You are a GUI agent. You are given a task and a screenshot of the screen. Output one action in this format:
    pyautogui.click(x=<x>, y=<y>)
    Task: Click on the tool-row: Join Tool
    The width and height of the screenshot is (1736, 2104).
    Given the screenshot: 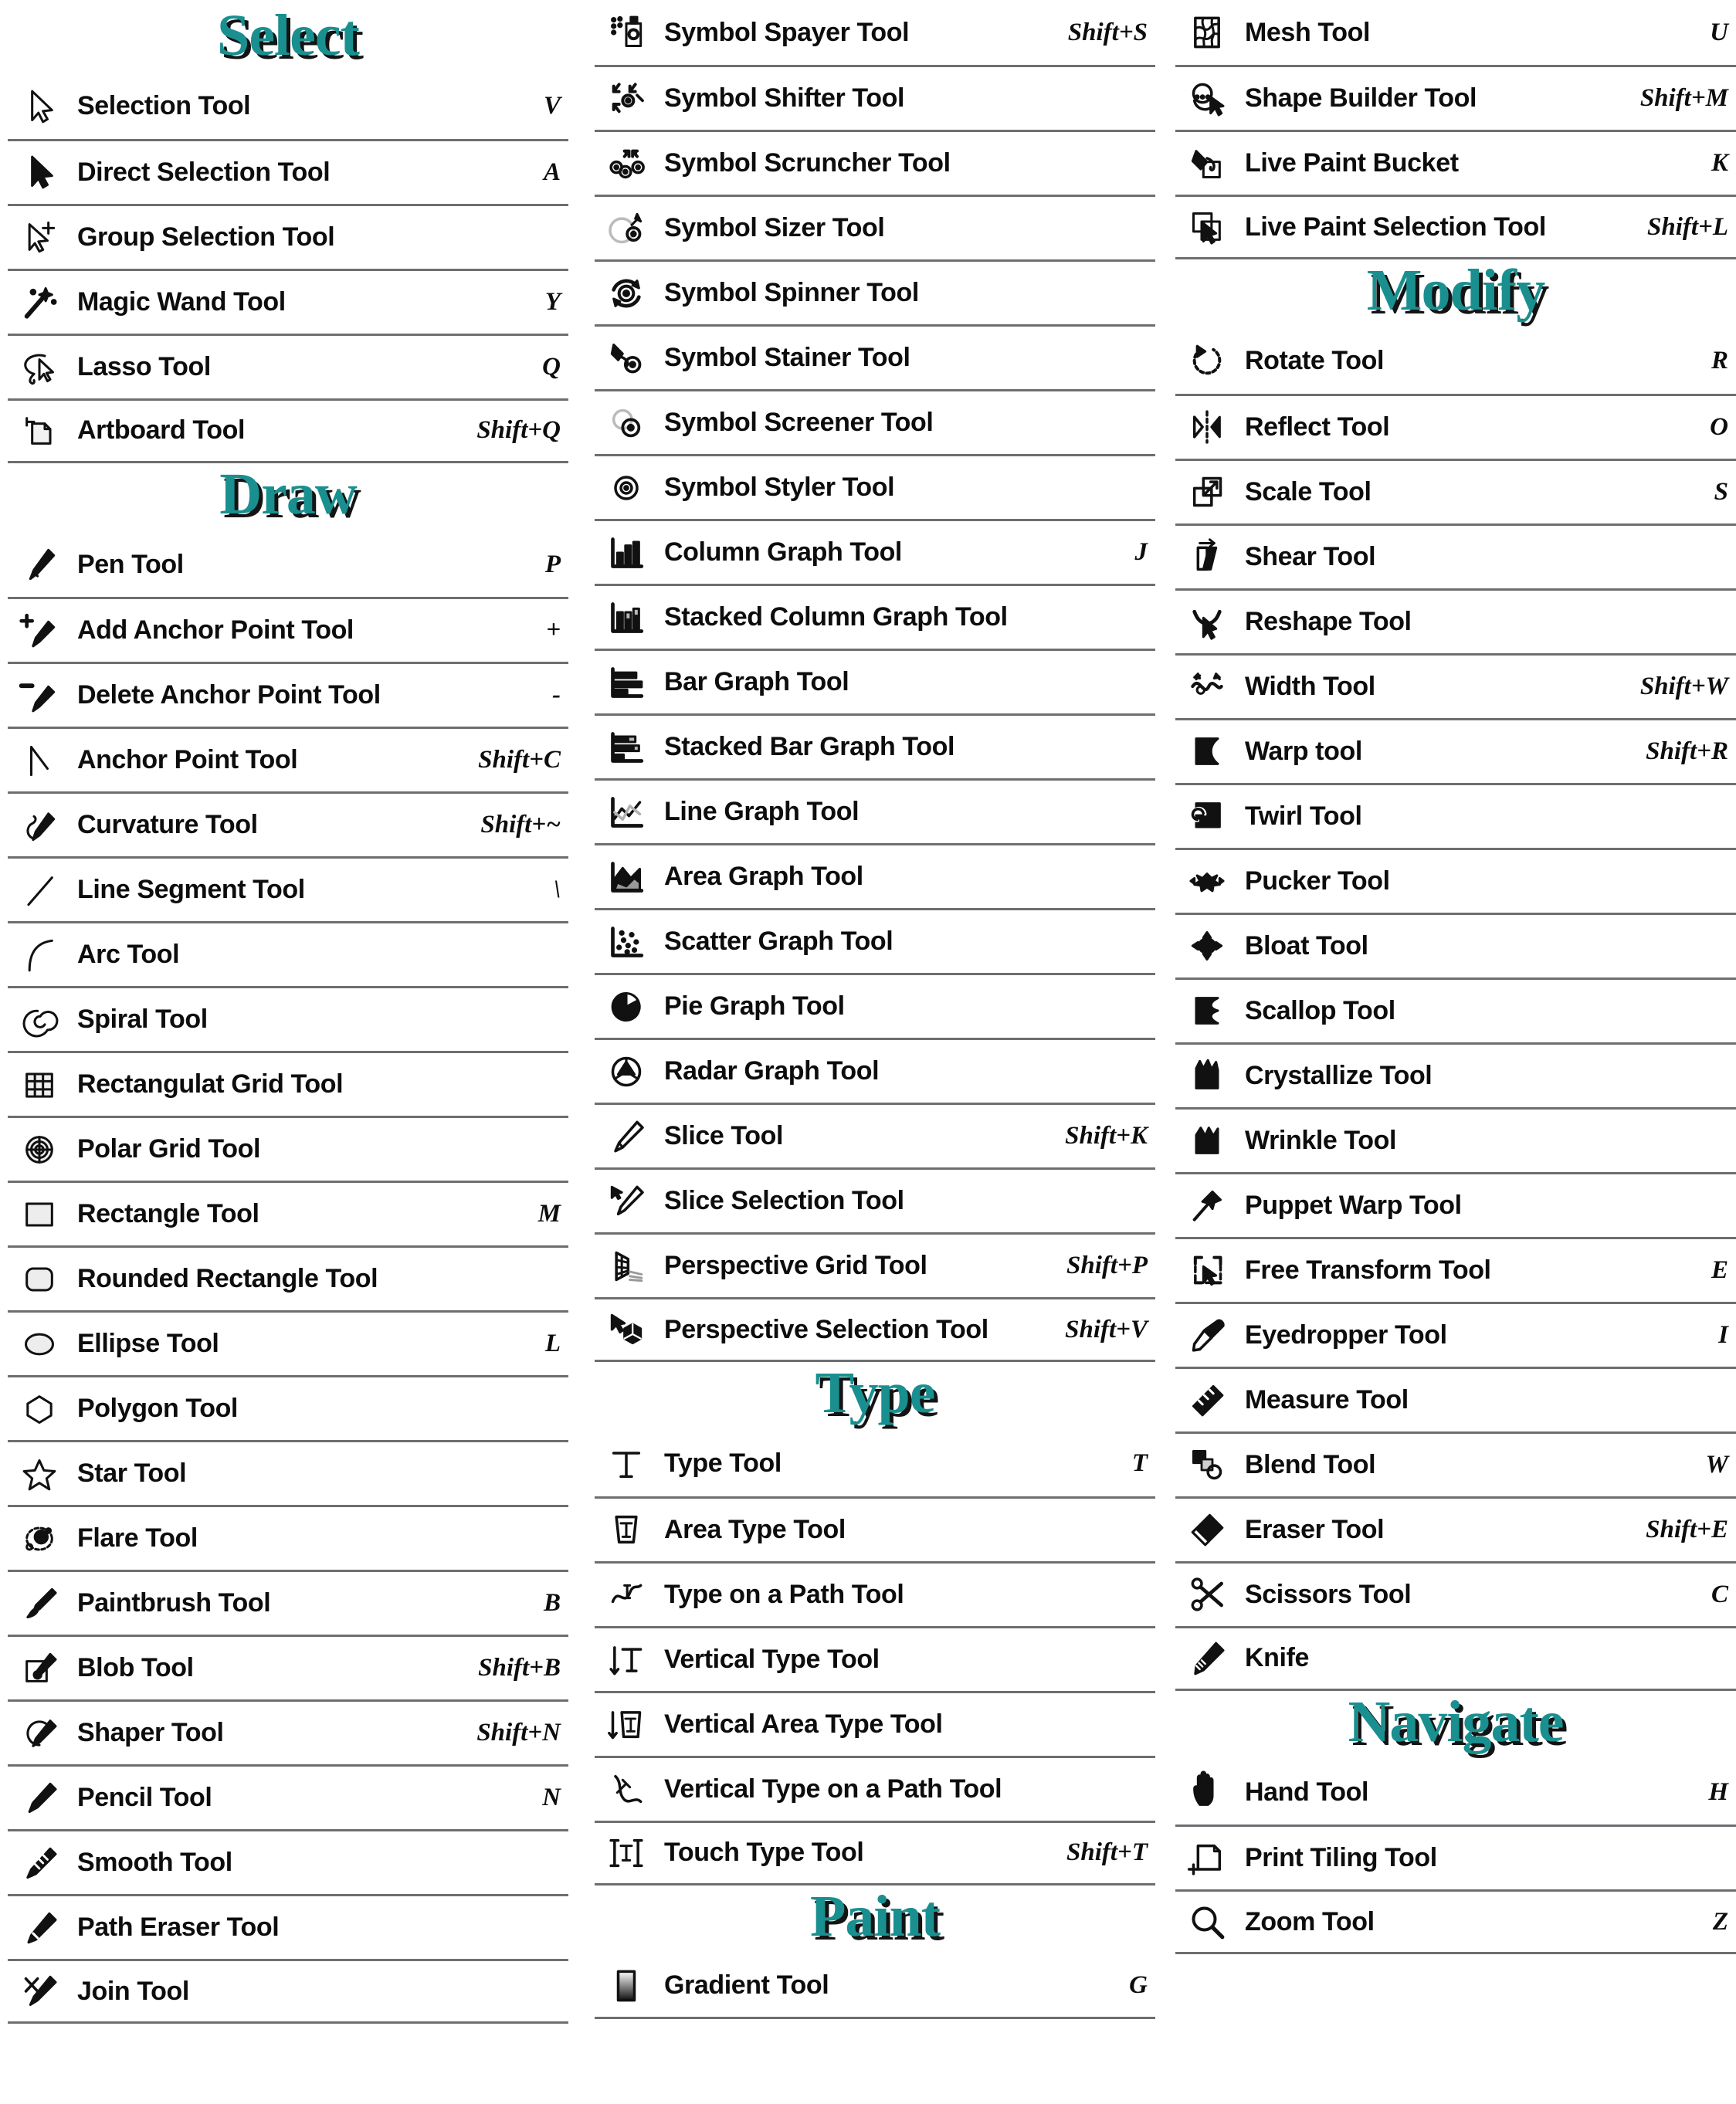 What is the action you would take?
    pyautogui.click(x=288, y=1992)
    